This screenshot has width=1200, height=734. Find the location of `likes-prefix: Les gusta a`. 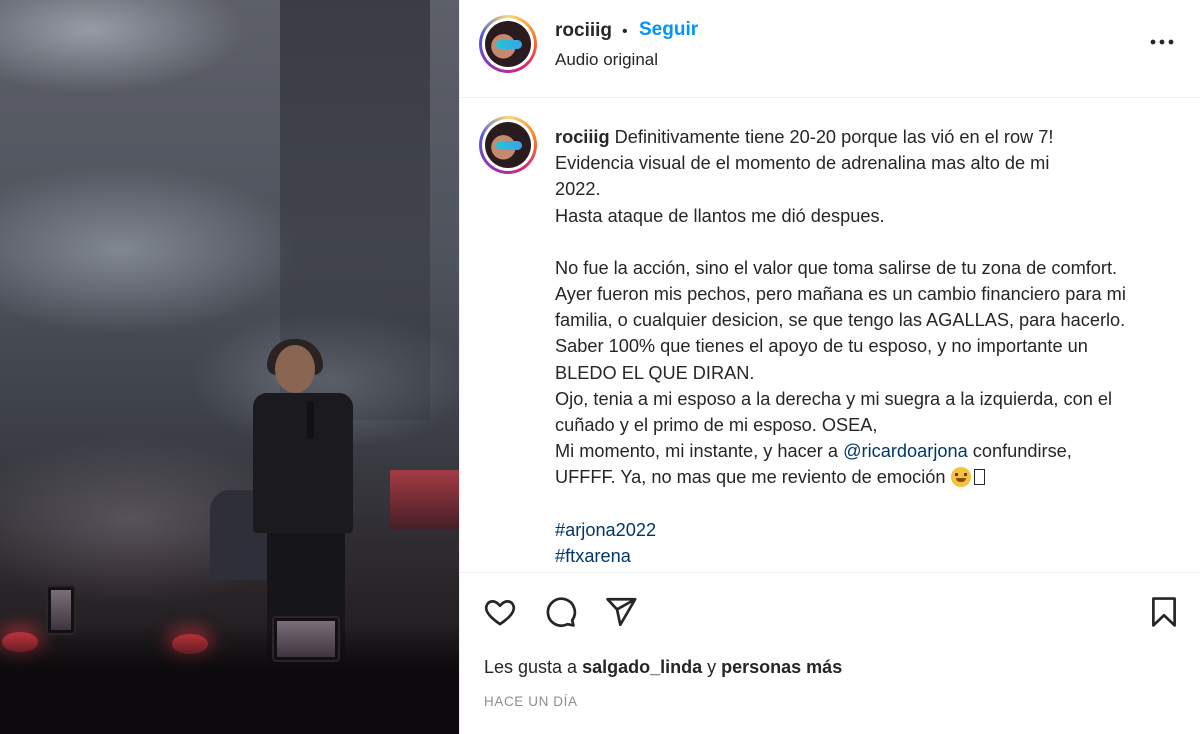

likes-prefix: Les gusta a is located at coordinates (533, 667).